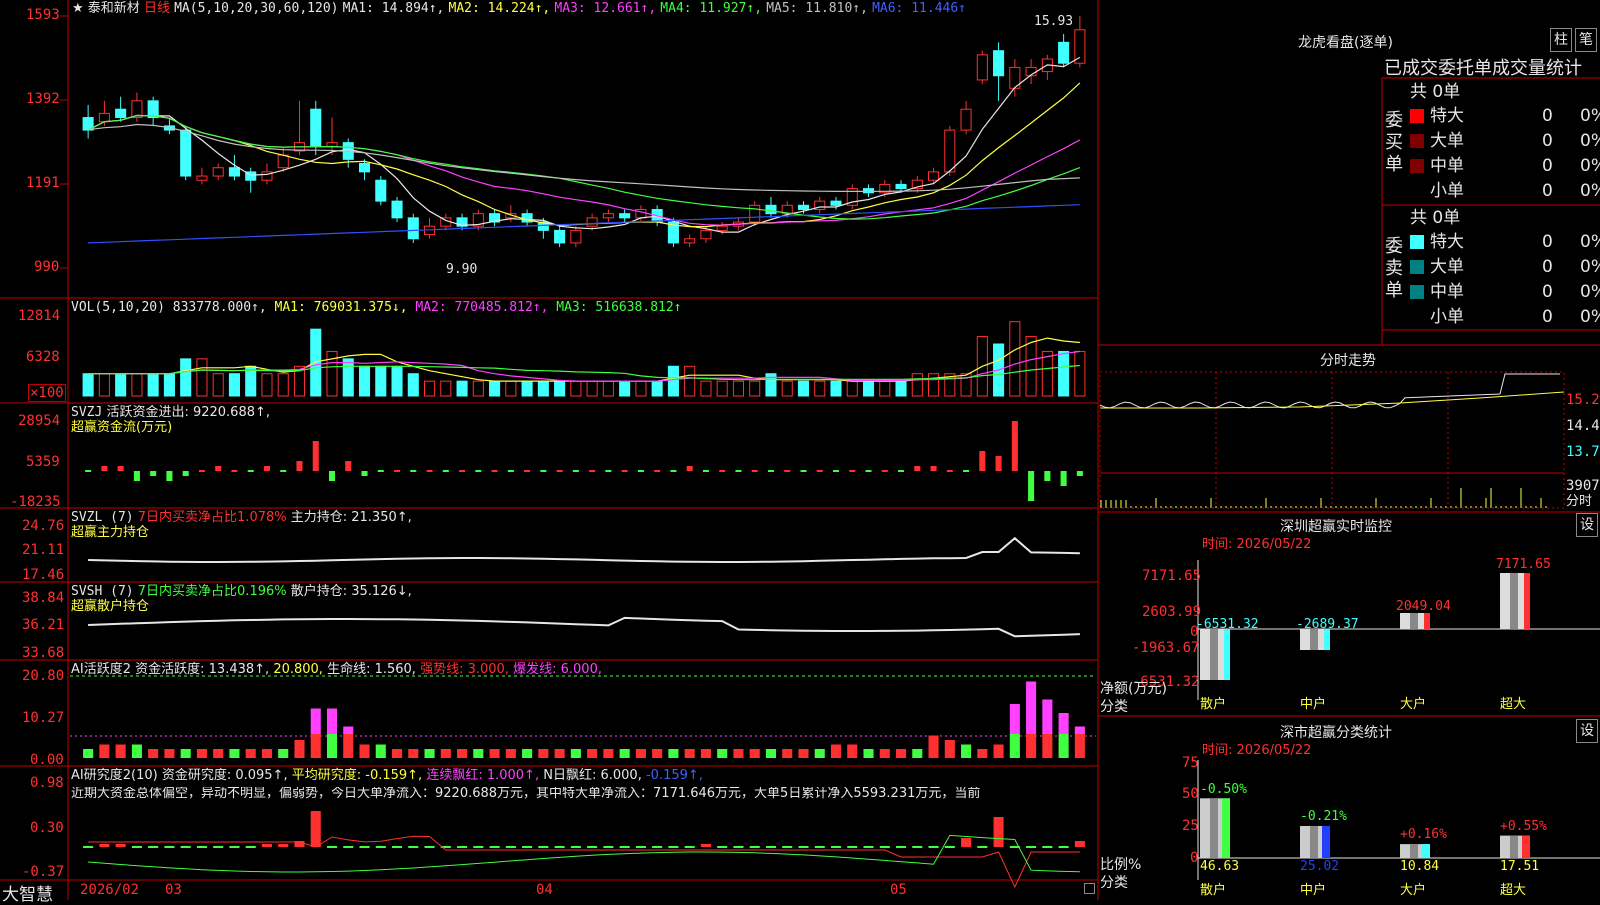 The width and height of the screenshot is (1600, 905). What do you see at coordinates (78, 8) in the screenshot?
I see `favorite-star-icon: ★` at bounding box center [78, 8].